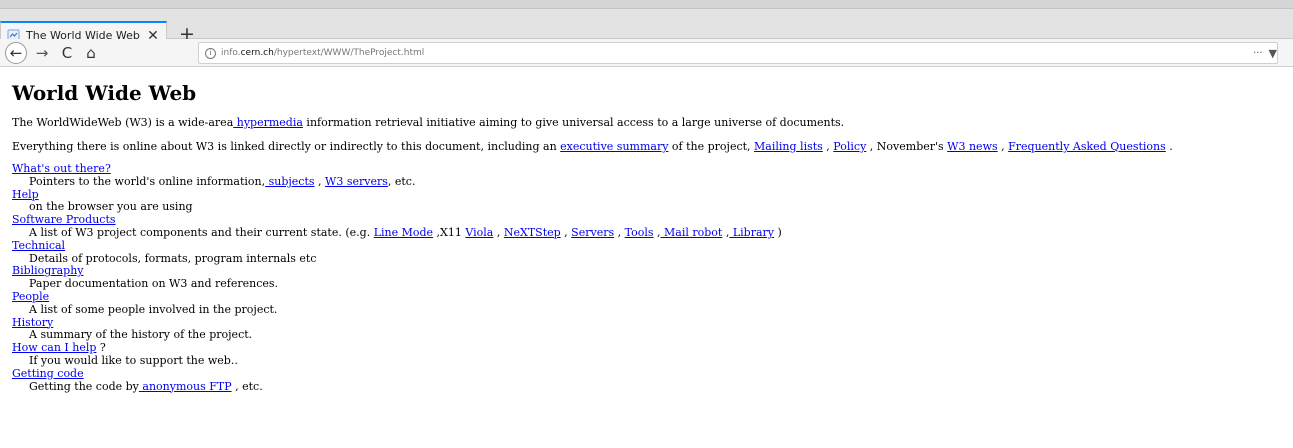  What do you see at coordinates (141, 335) in the screenshot?
I see `section-desc-history: A summary of the history of the project.` at bounding box center [141, 335].